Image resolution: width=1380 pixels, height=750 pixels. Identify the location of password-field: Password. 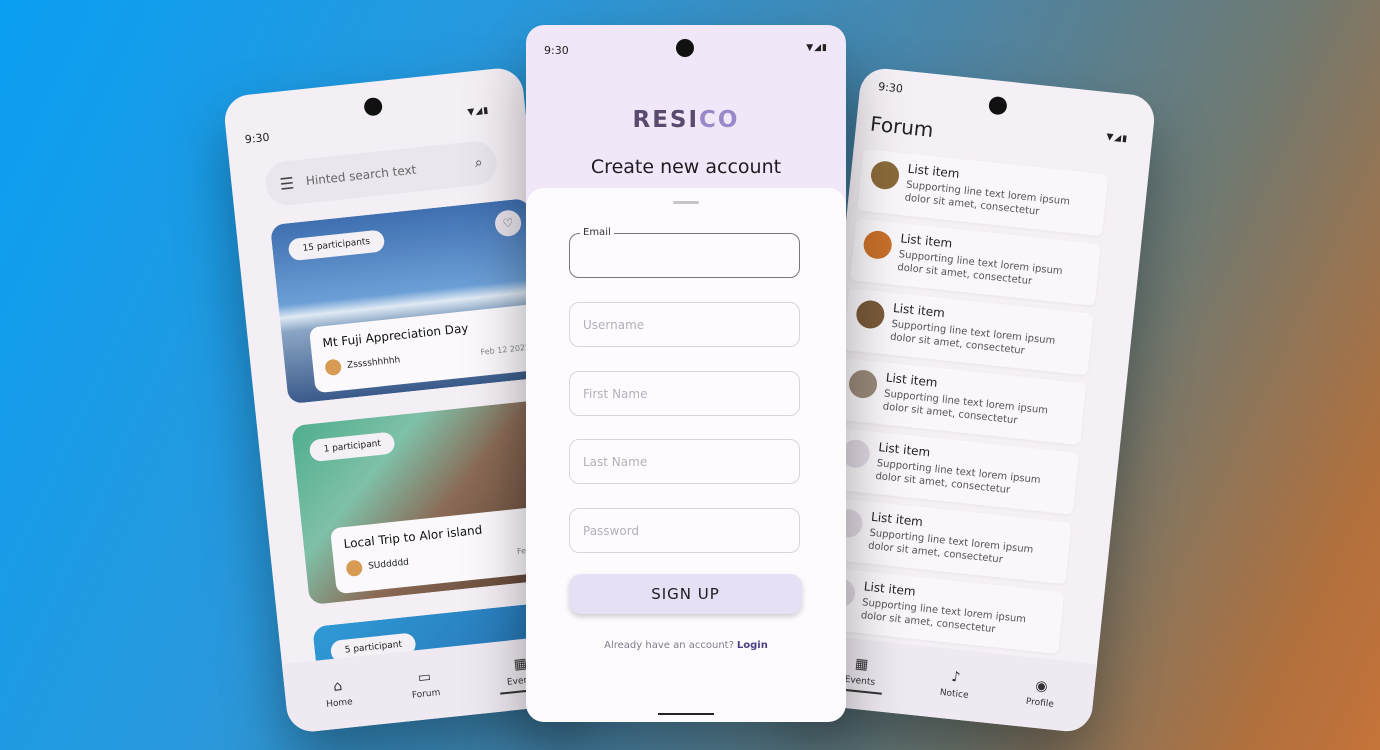
(684, 530).